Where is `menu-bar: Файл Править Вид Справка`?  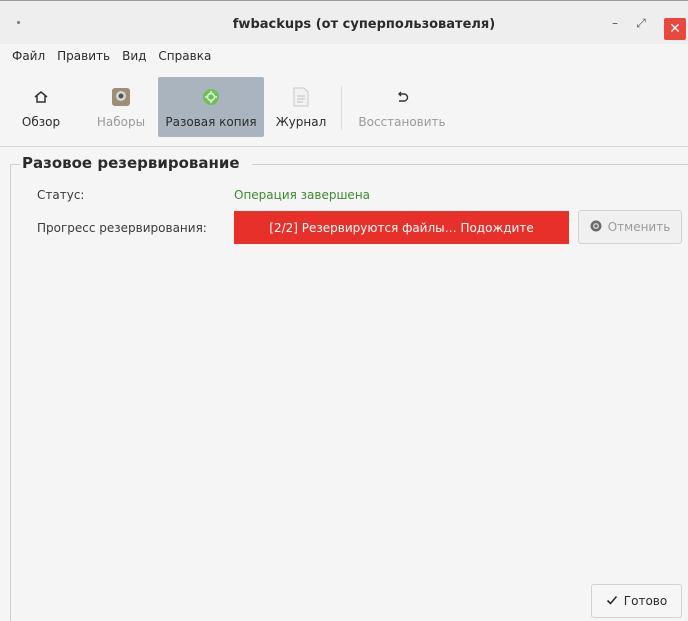
menu-bar: Файл Править Вид Справка is located at coordinates (344, 56).